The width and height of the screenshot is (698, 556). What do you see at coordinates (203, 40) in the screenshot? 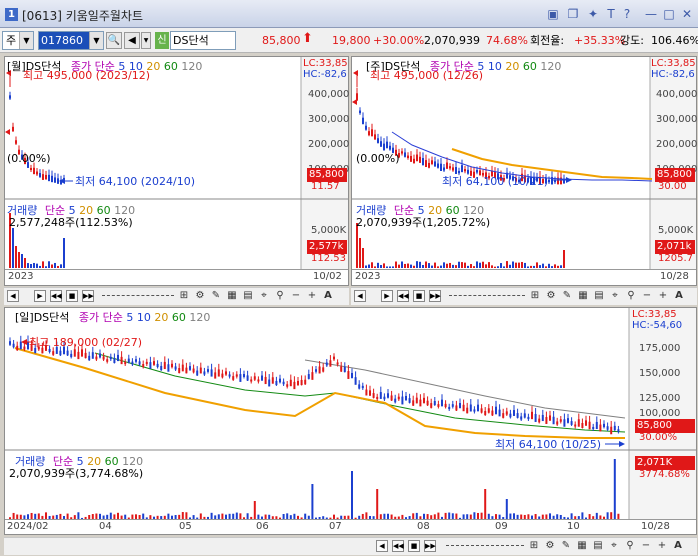
I see `stock-name-field: DS단석` at bounding box center [203, 40].